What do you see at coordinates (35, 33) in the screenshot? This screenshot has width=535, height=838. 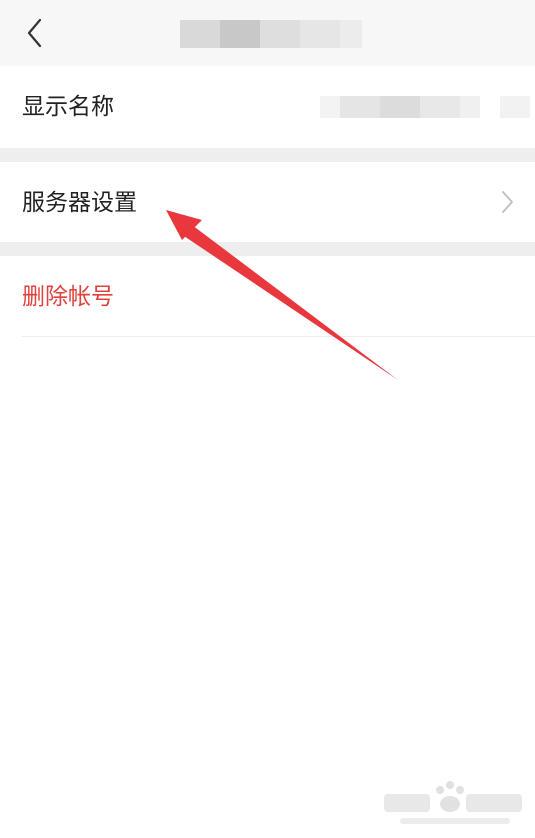 I see `chevron-left-icon` at bounding box center [35, 33].